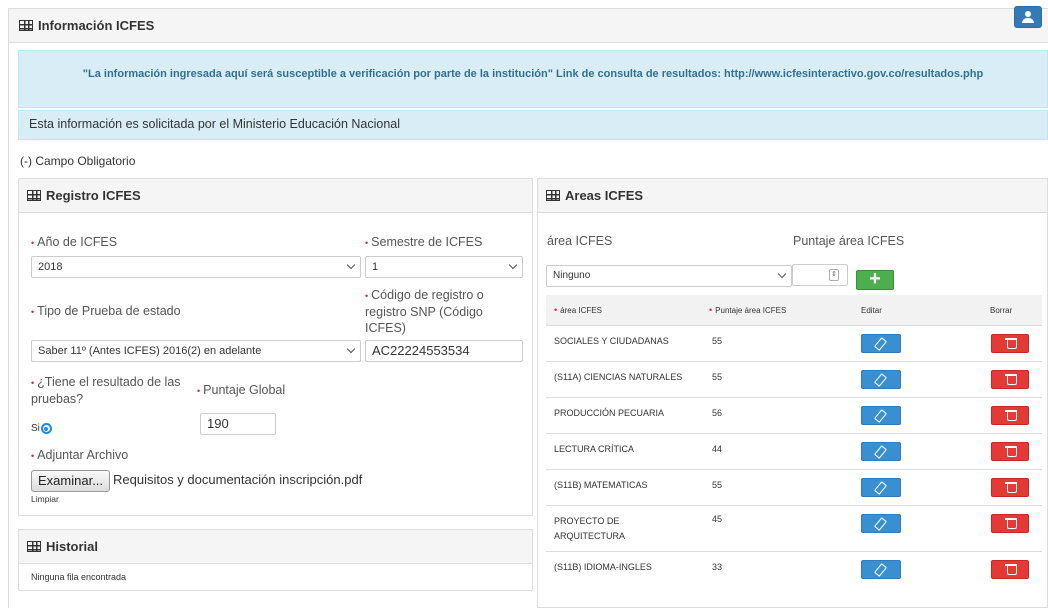  What do you see at coordinates (427, 242) in the screenshot?
I see `semester-label-text: Semestre de ICFES` at bounding box center [427, 242].